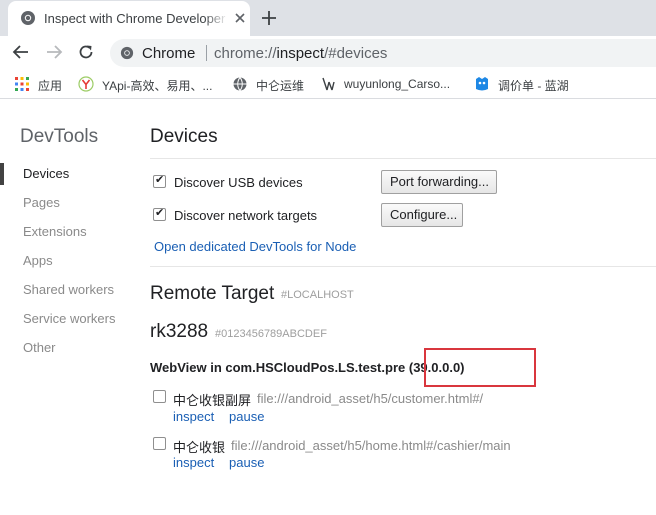  I want to click on url-text: chrome://inspect/#devices, so click(300, 53).